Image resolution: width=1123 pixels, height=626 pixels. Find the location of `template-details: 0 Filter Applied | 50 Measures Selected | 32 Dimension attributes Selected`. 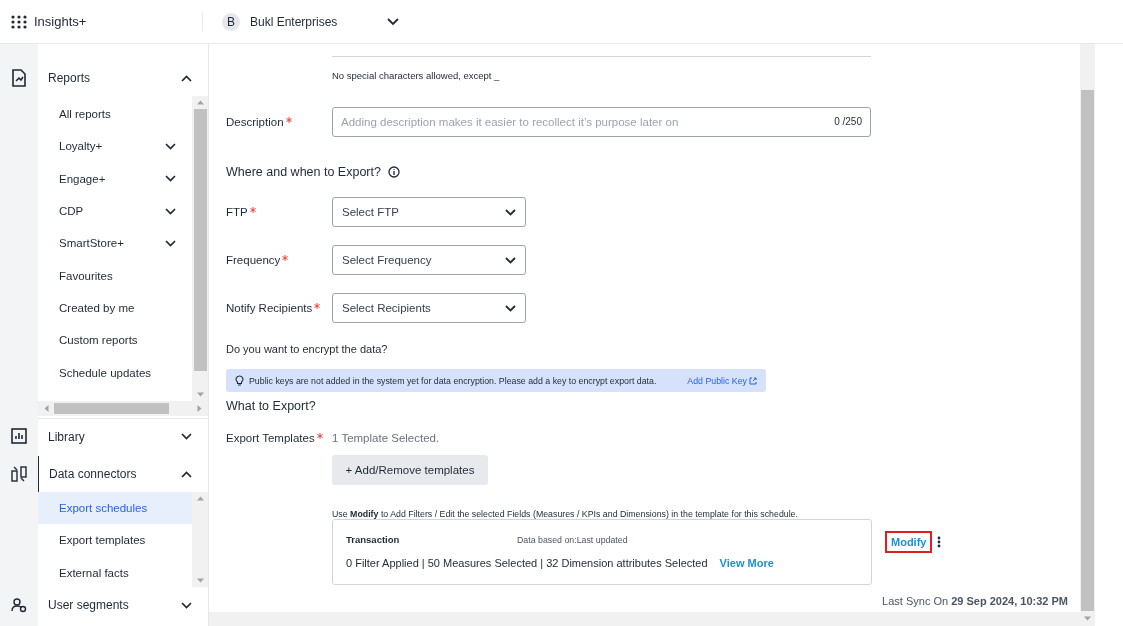

template-details: 0 Filter Applied | 50 Measures Selected | 32 Dimension attributes Selected is located at coordinates (527, 563).